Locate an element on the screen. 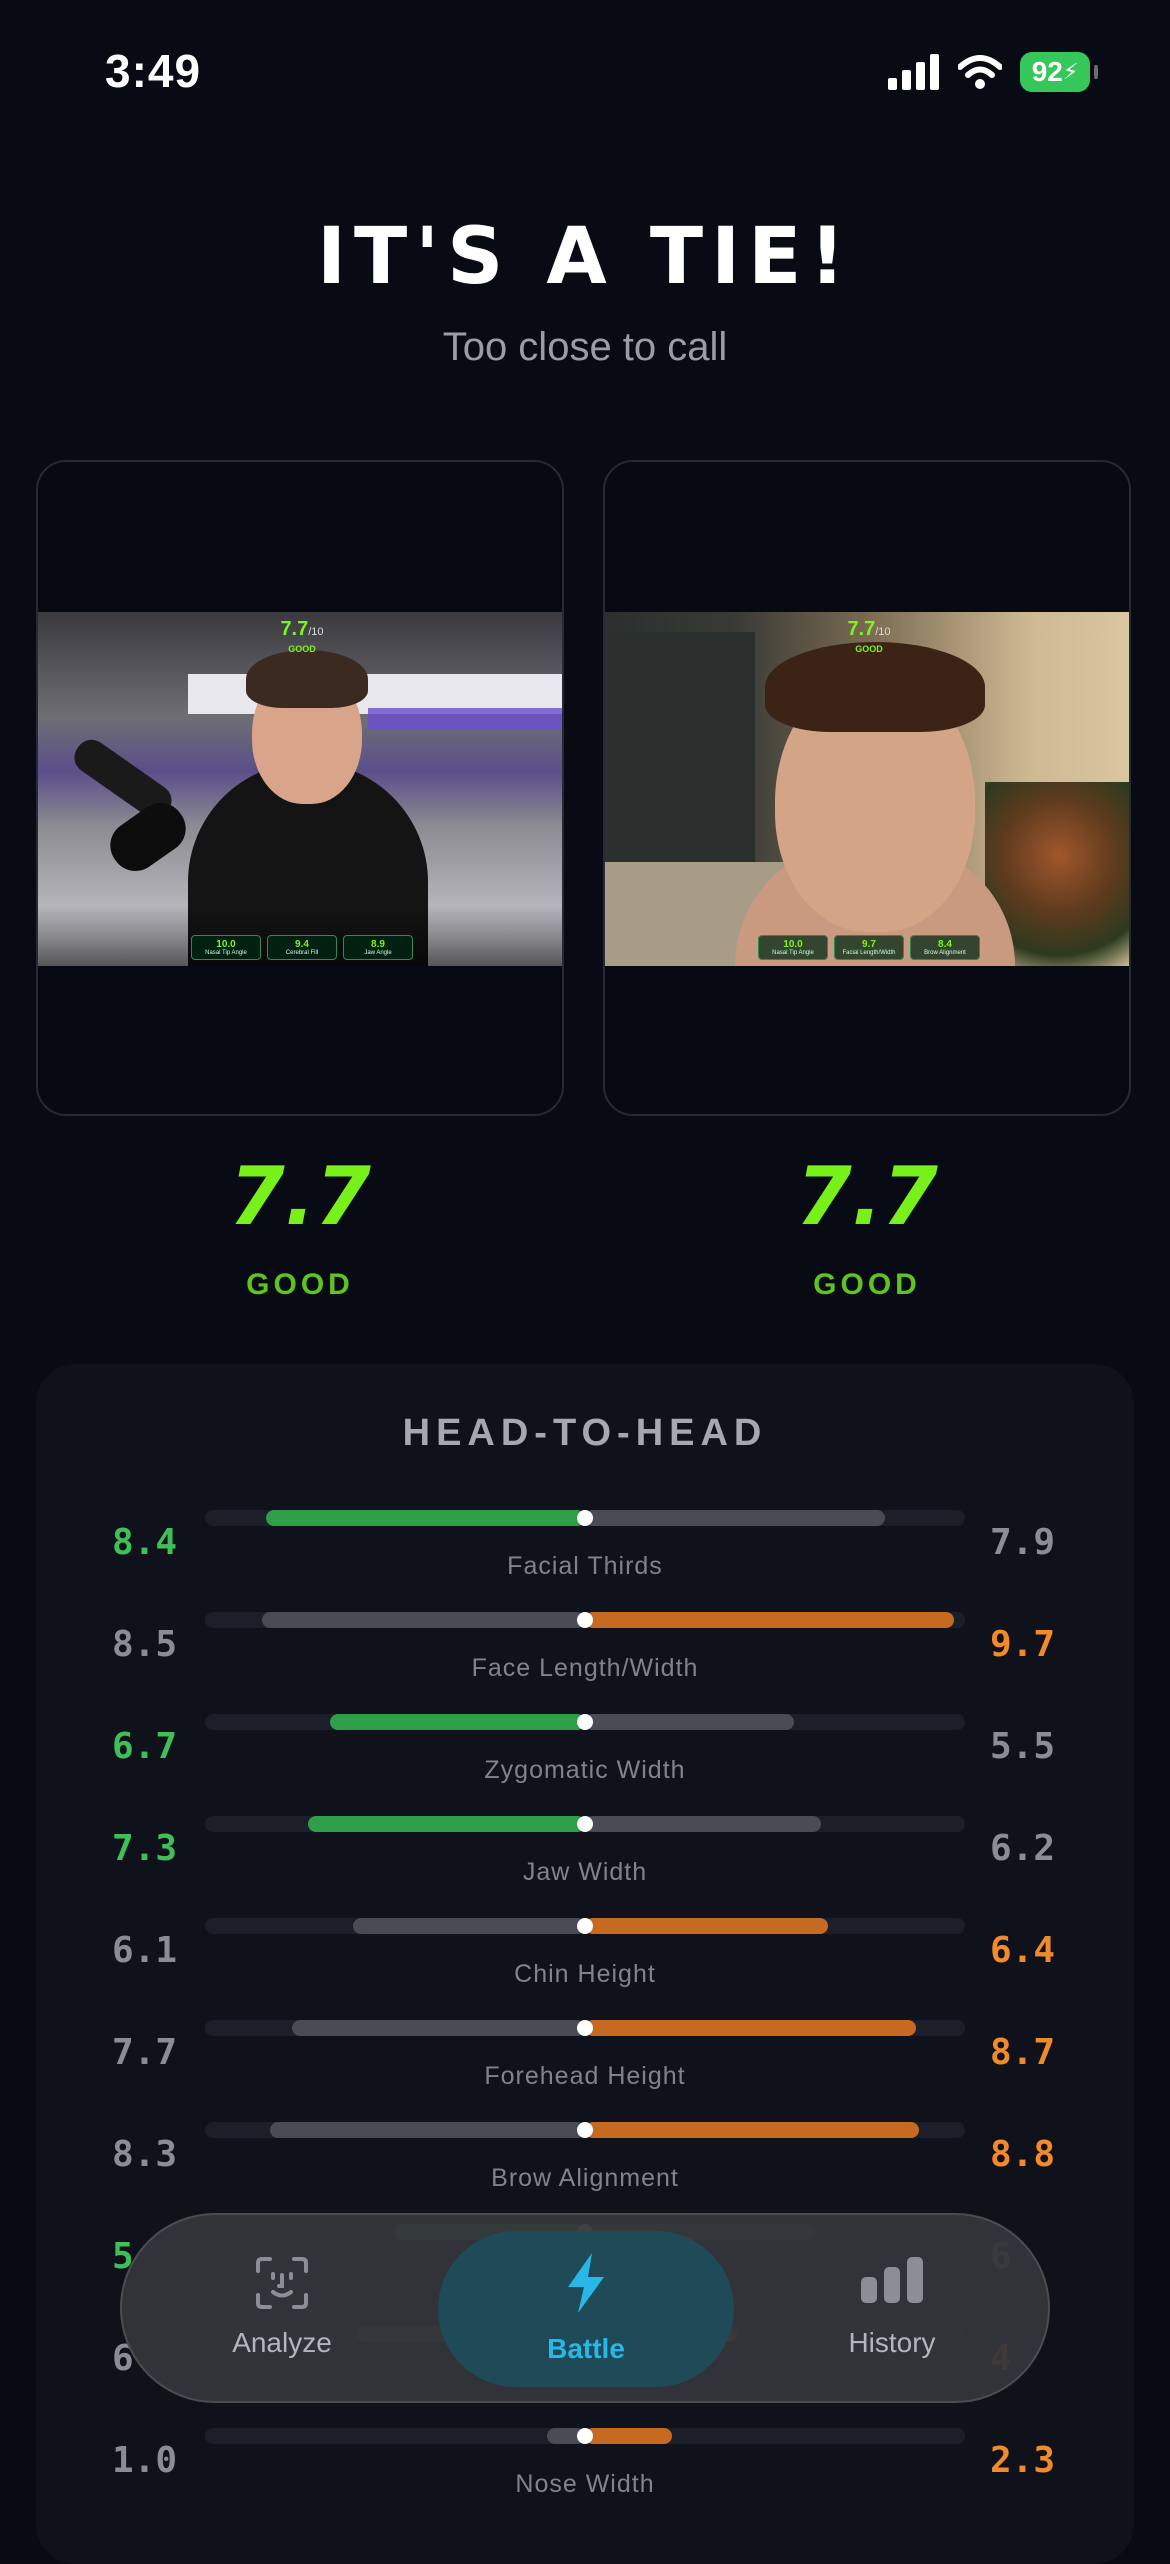 This screenshot has height=2564, width=1170. metric-row: 7.7 8.7 Forehead Height is located at coordinates (585, 2069).